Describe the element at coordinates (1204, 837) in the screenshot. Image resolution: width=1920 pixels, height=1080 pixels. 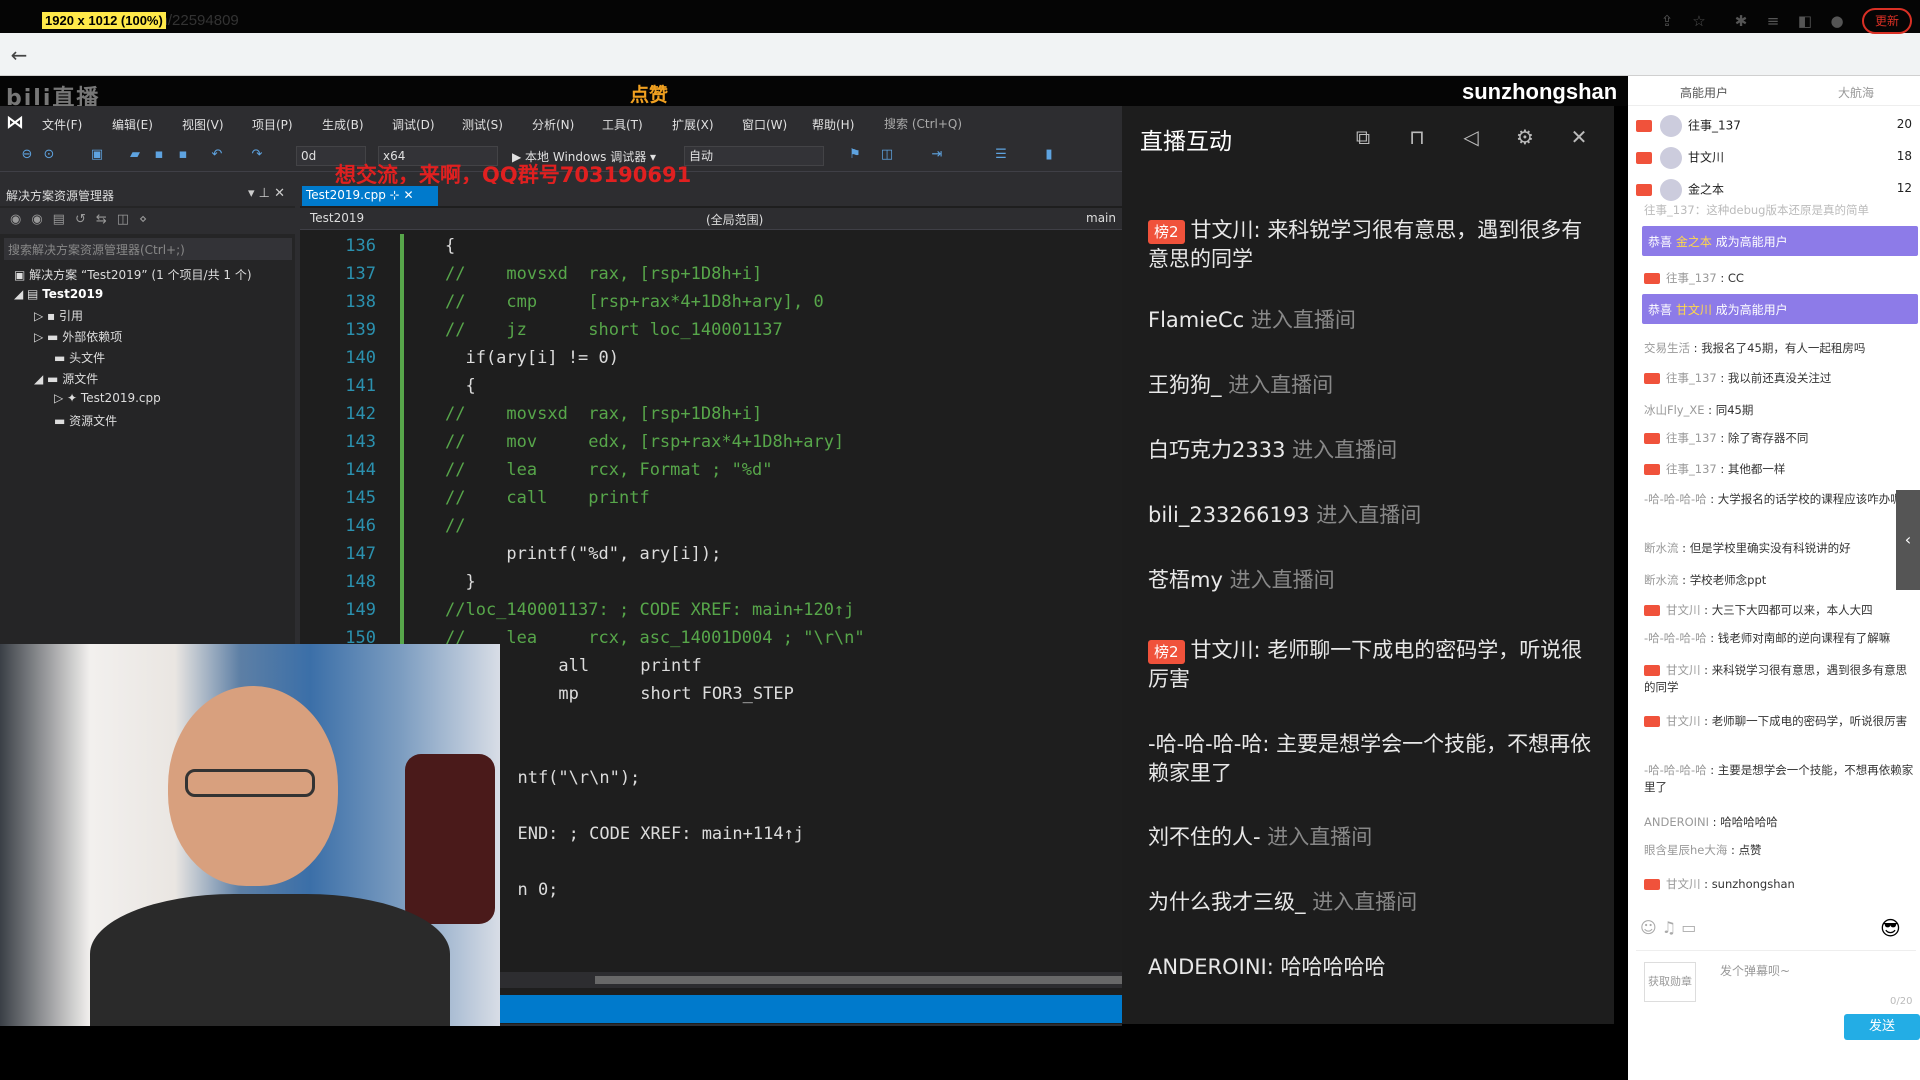
I see `live-username: 刘不住的人-` at that location.